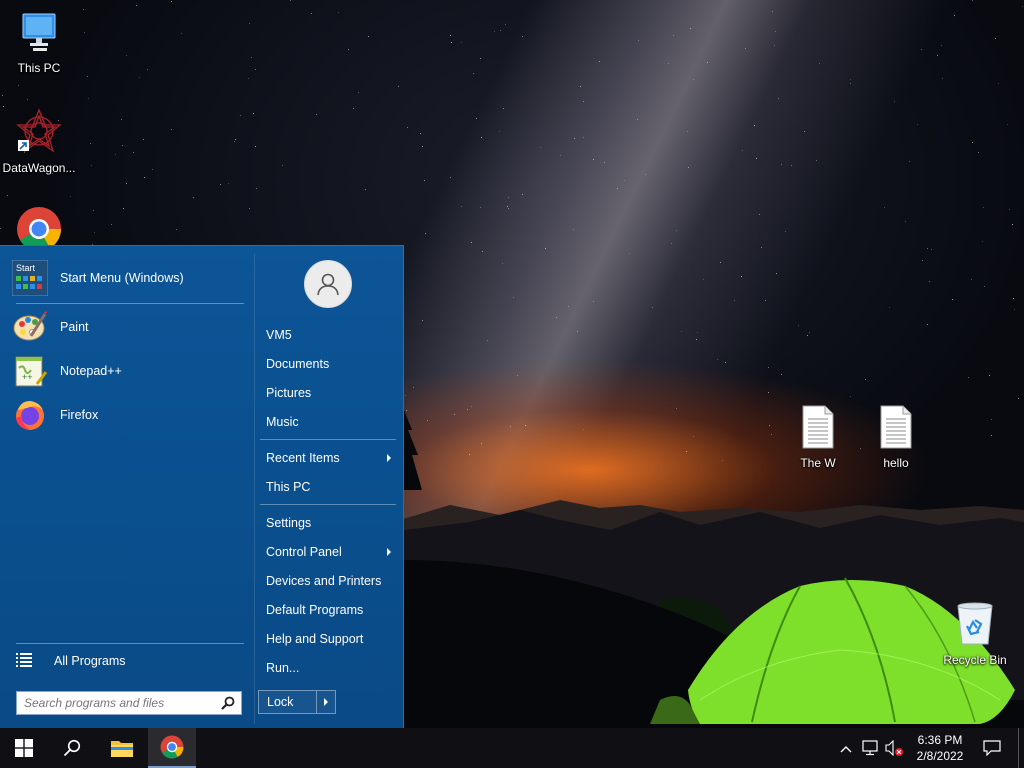  I want to click on taskbar: 6:36 PM 2/8/2022, so click(512, 748).